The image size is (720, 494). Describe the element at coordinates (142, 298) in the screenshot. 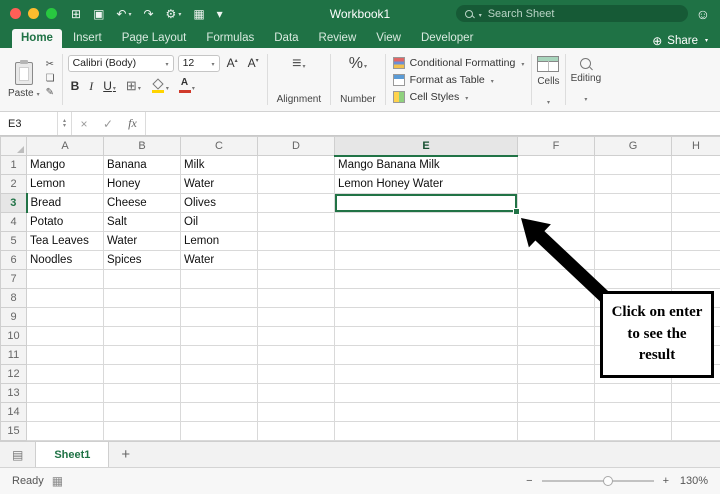

I see `cell-B8` at that location.